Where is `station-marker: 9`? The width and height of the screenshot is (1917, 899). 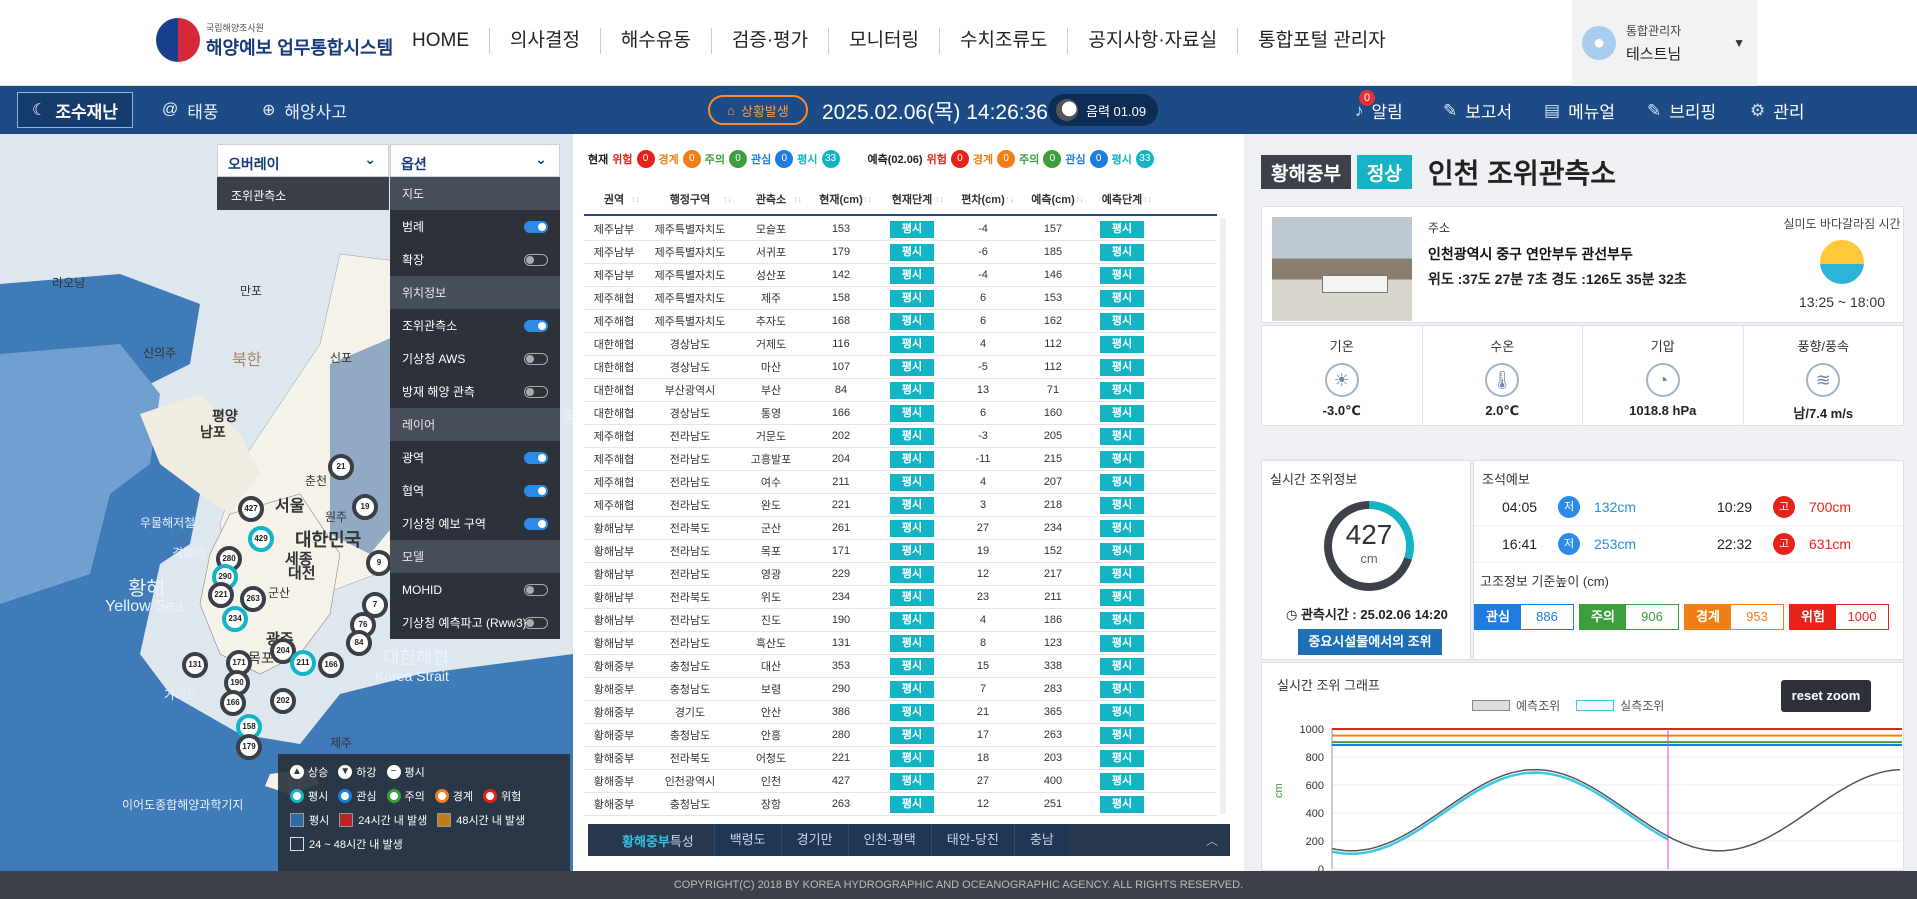
station-marker: 9 is located at coordinates (379, 563).